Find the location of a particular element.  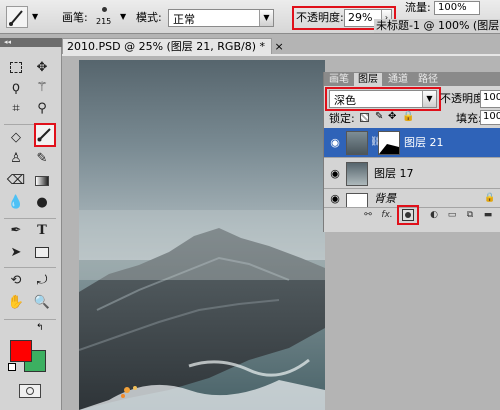

eraser-tool-icon: ⌫ is located at coordinates (16, 181).